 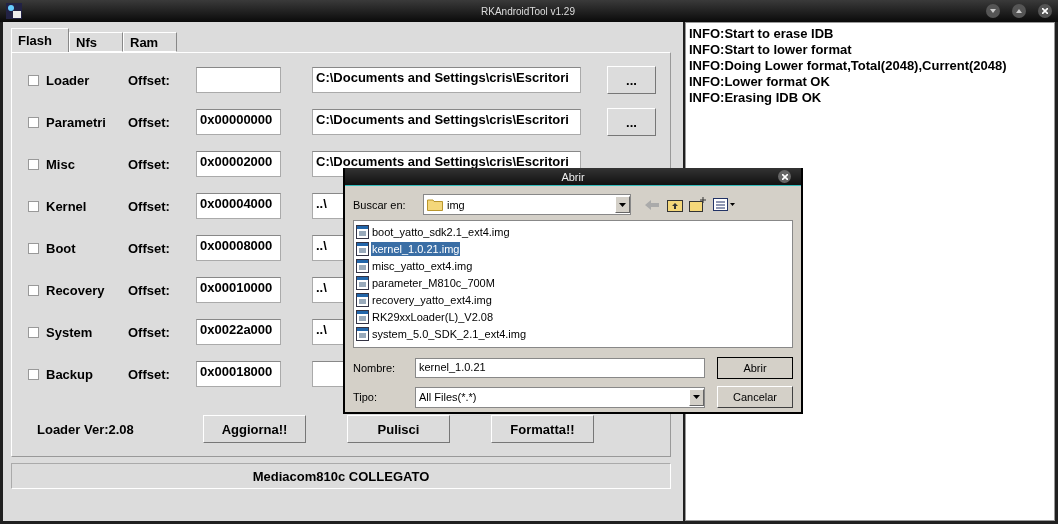 I want to click on caret-down-icon, so click(x=993, y=11).